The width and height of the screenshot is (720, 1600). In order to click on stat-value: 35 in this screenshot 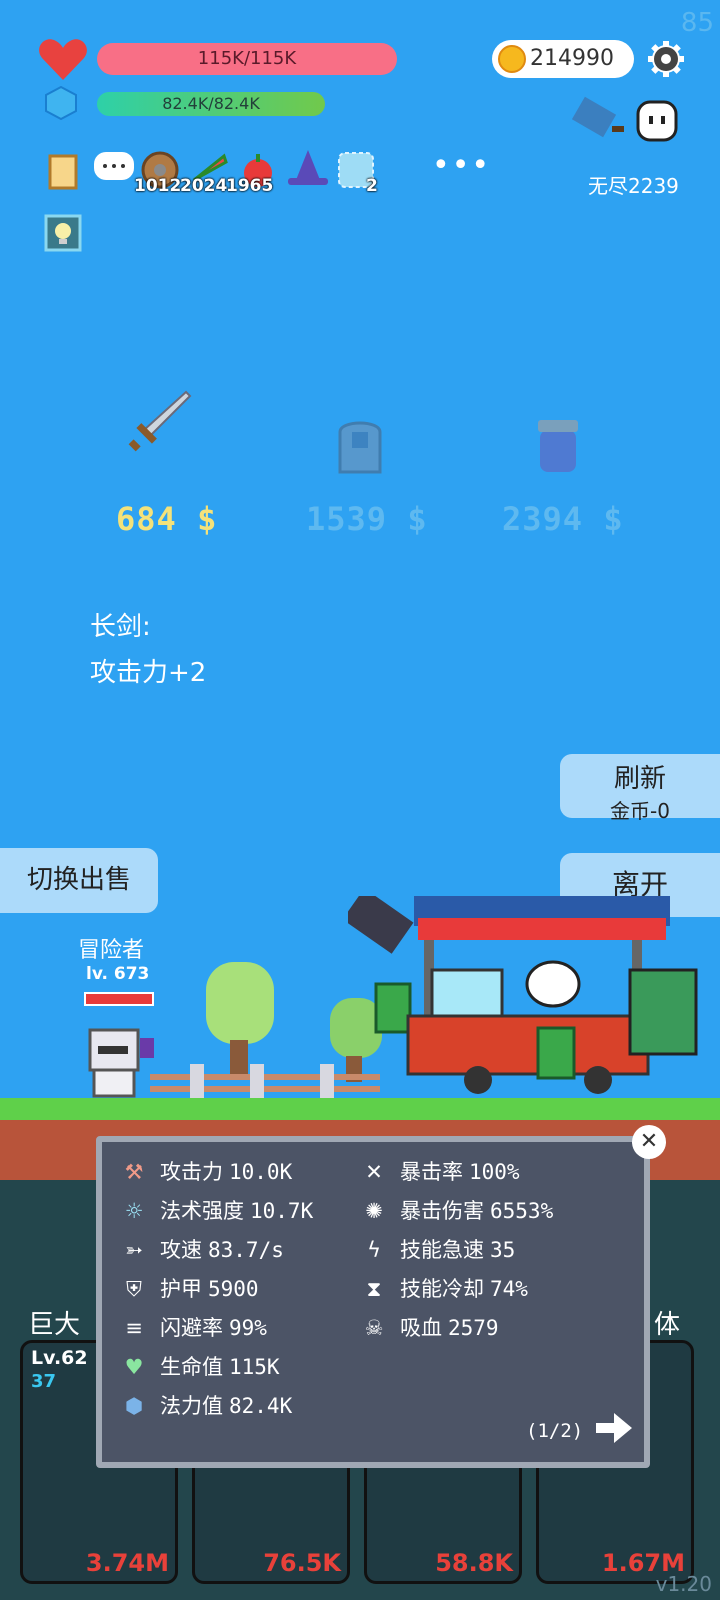, I will do `click(503, 1250)`.